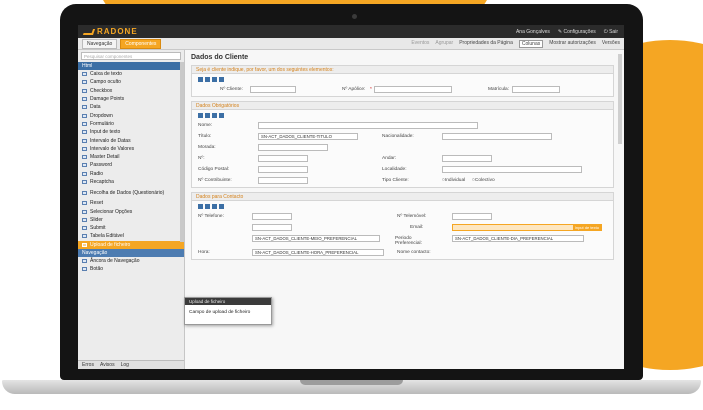 This screenshot has height=410, width=703. Describe the element at coordinates (84, 140) in the screenshot. I see `date-range-icon` at that location.